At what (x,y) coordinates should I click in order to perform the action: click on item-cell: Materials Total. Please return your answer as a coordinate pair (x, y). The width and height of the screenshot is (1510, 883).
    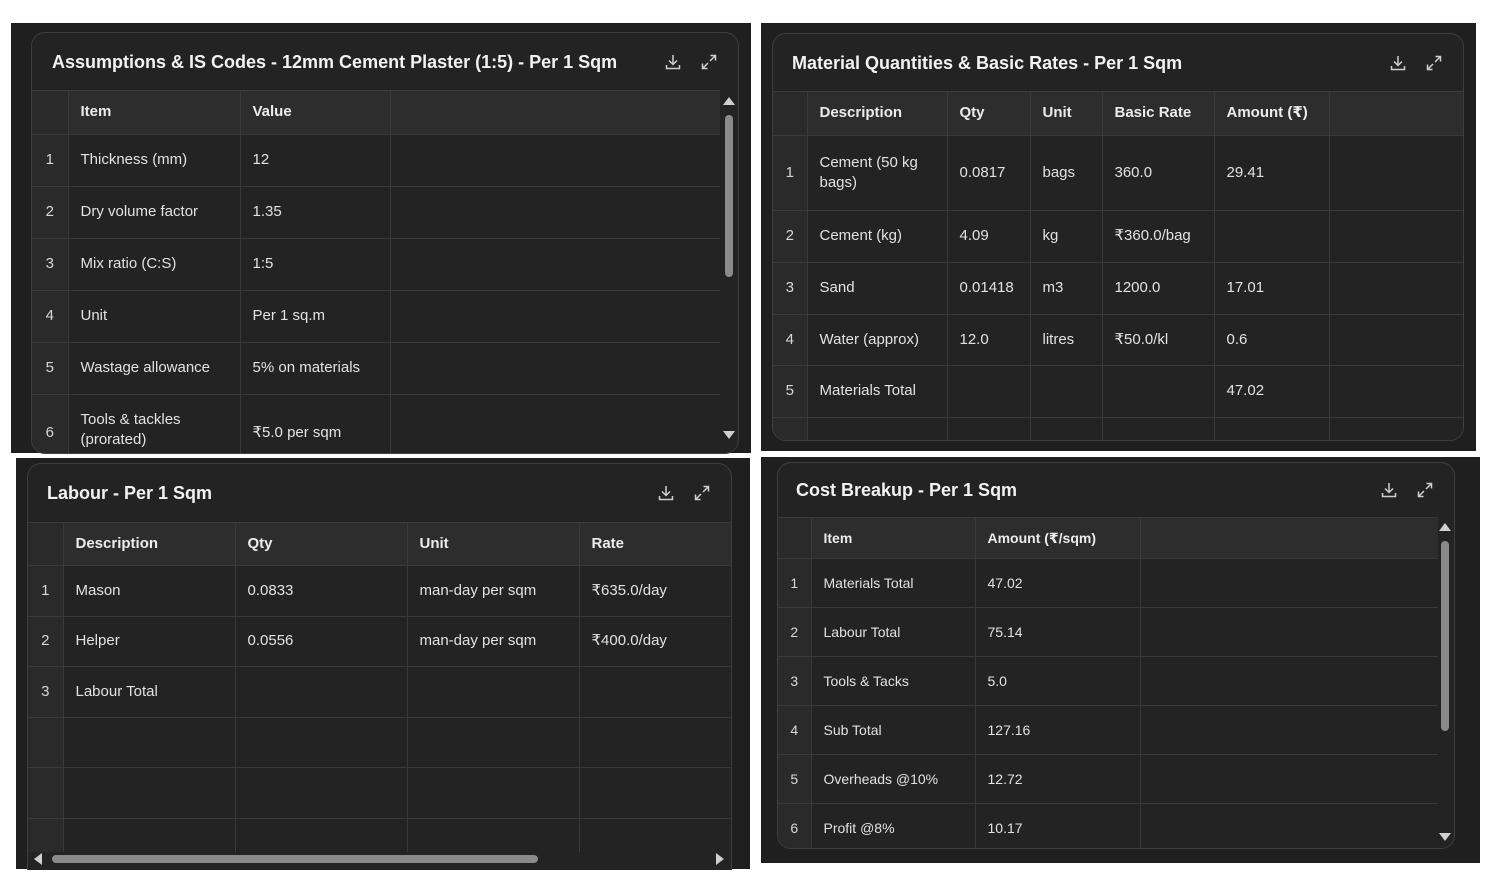
    Looking at the image, I should click on (893, 583).